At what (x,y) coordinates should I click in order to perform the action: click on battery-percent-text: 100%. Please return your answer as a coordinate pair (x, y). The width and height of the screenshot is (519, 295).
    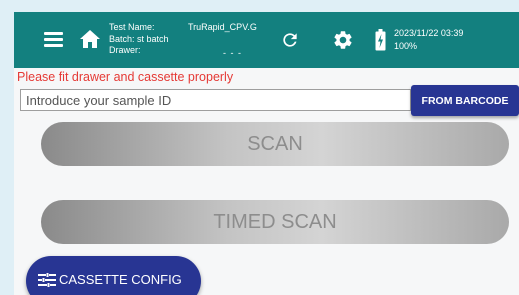
    Looking at the image, I should click on (406, 46).